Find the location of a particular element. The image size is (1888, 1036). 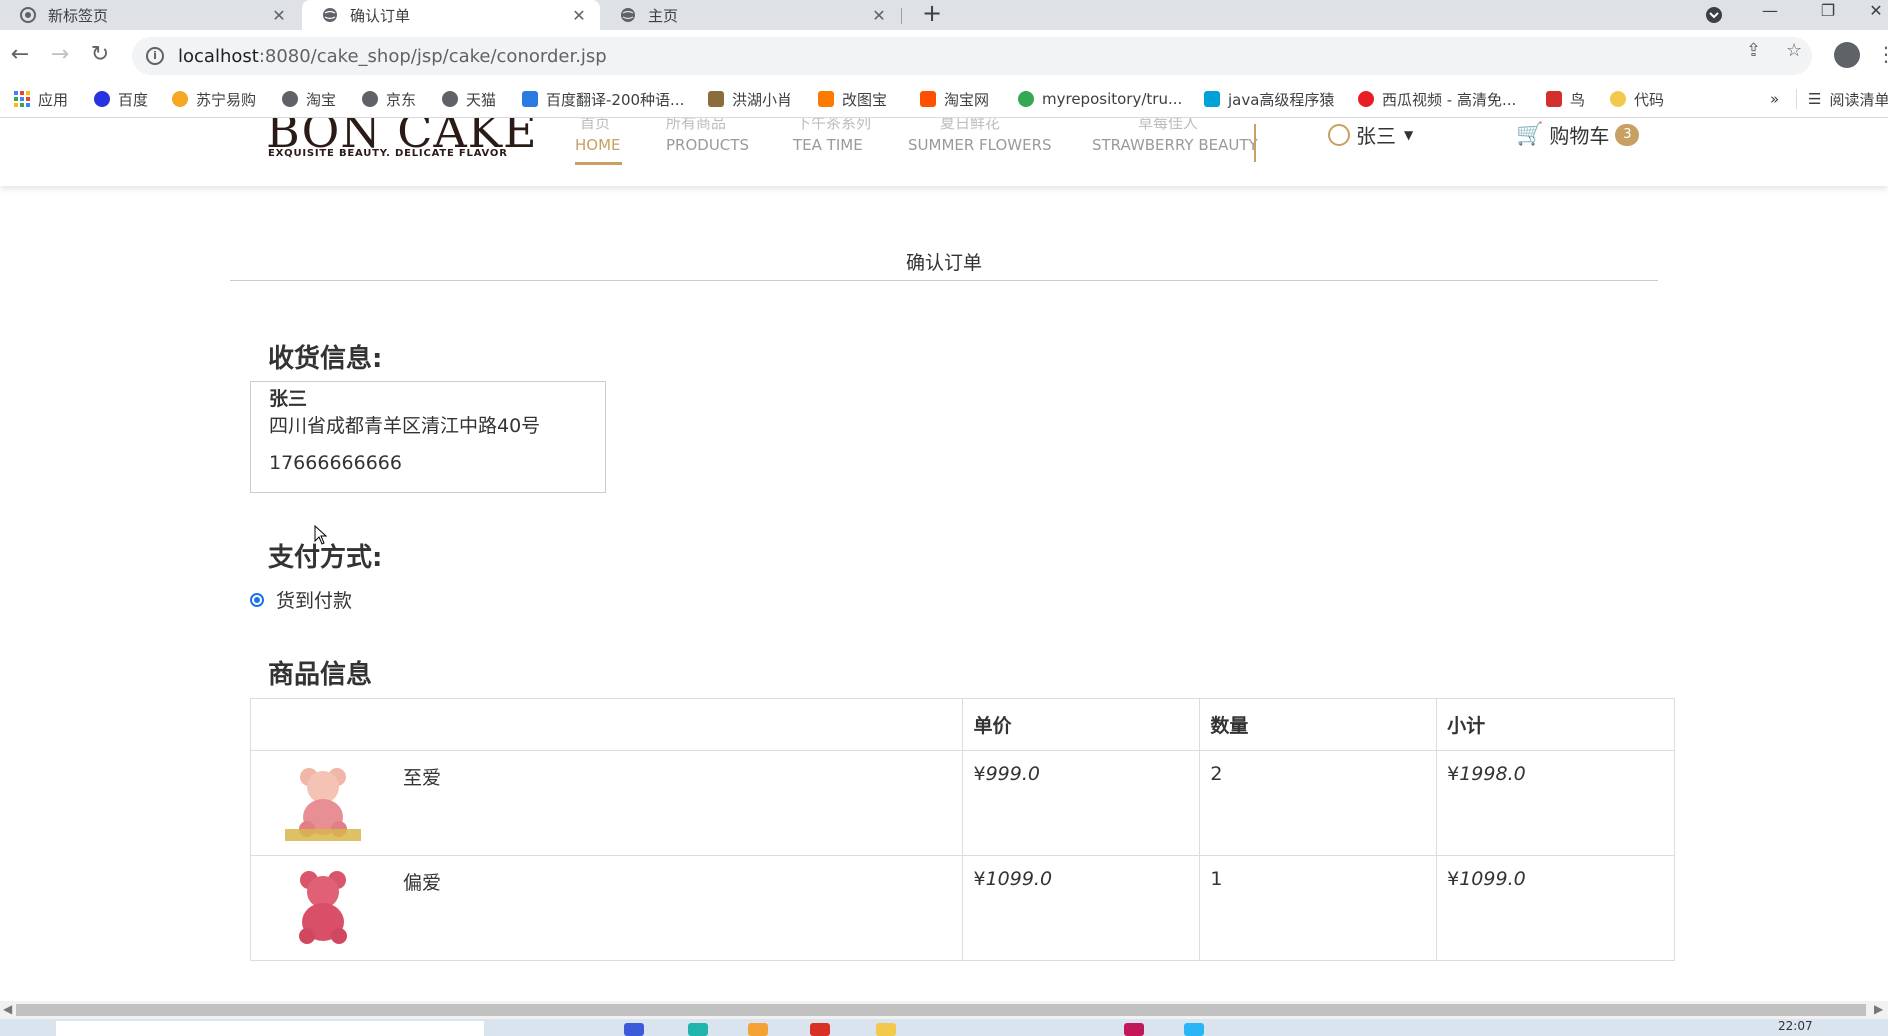

bookmark-honghu: 洪湖小肖 is located at coordinates (750, 99).